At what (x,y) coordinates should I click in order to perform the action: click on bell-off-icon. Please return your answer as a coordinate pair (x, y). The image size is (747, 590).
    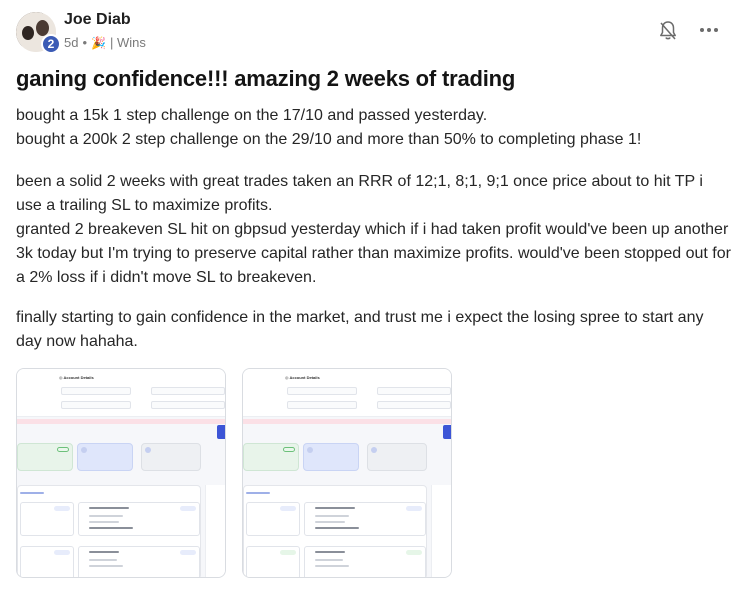
    Looking at the image, I should click on (668, 31).